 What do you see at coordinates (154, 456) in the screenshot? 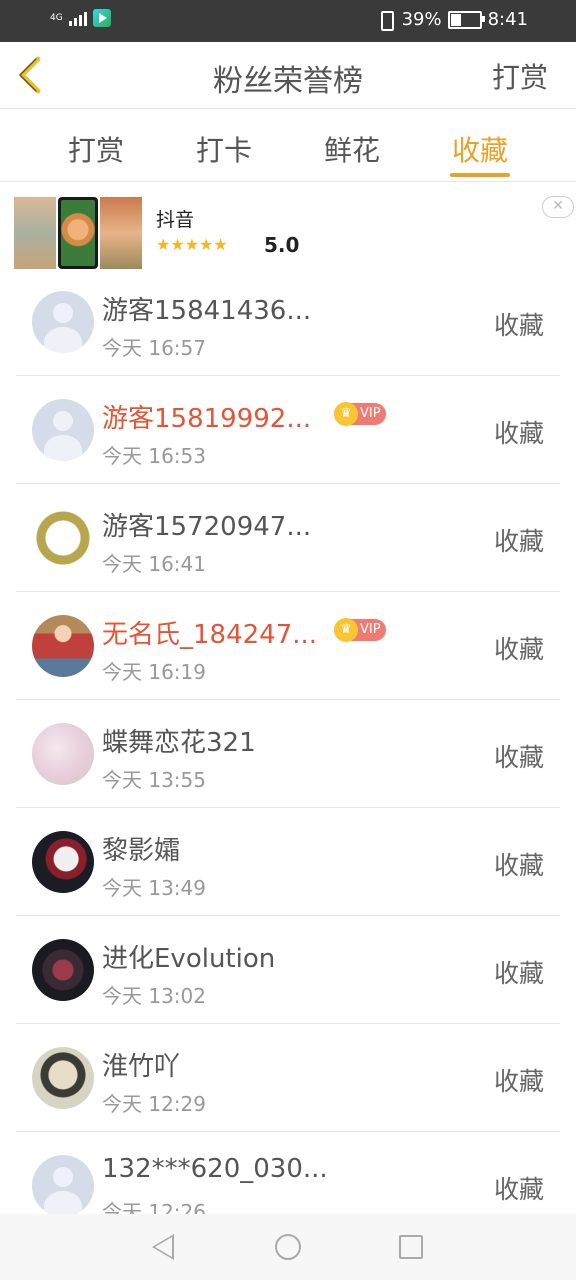
I see `timestamp: 今天 16:53` at bounding box center [154, 456].